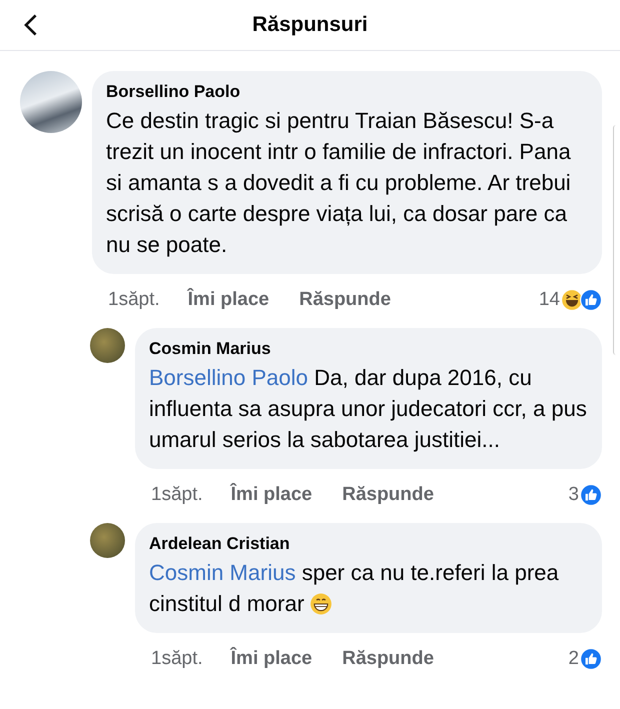  Describe the element at coordinates (222, 572) in the screenshot. I see `mention-link: Cosmin Marius` at that location.